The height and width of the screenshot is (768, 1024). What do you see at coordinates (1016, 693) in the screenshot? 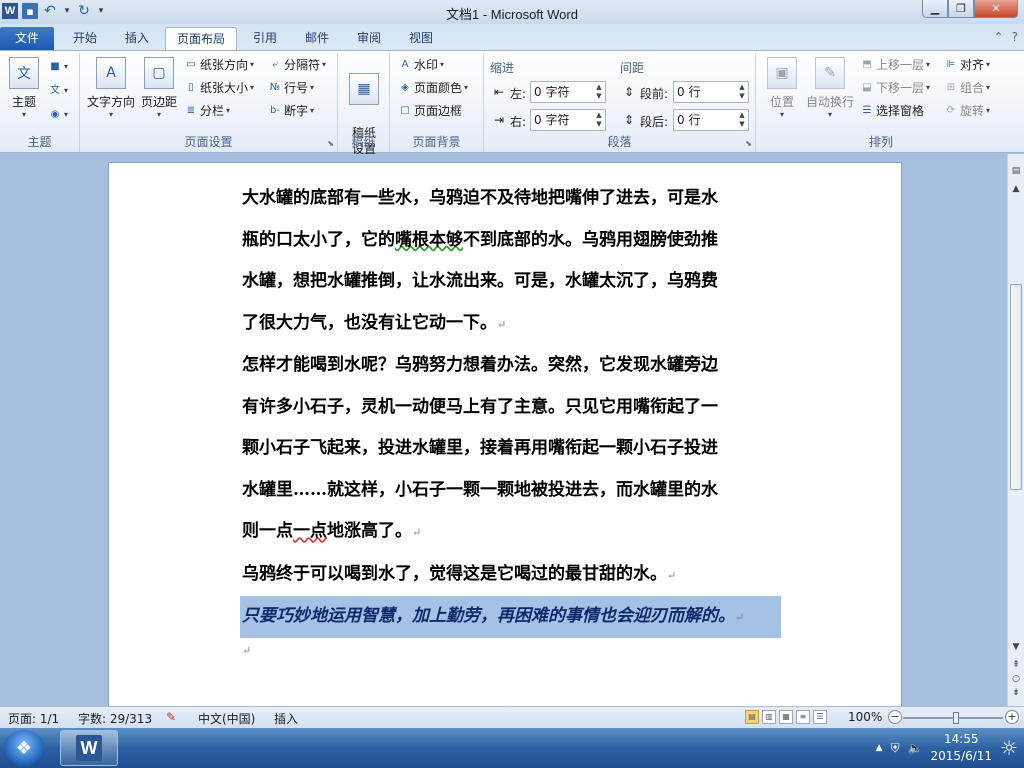
I see `next-page-icon: ⇟` at bounding box center [1016, 693].